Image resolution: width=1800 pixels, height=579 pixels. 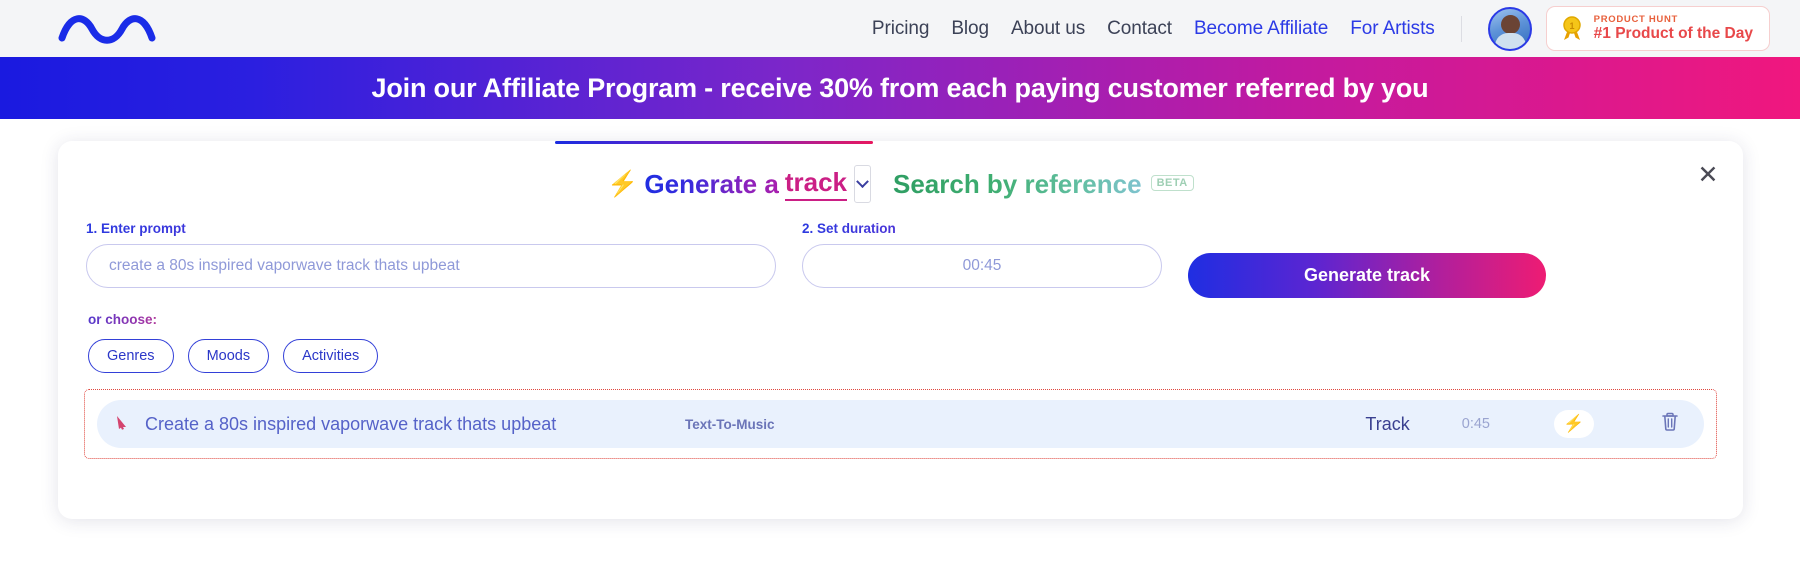 I want to click on prompt-field-group: 1. Enter prompt, so click(x=431, y=254).